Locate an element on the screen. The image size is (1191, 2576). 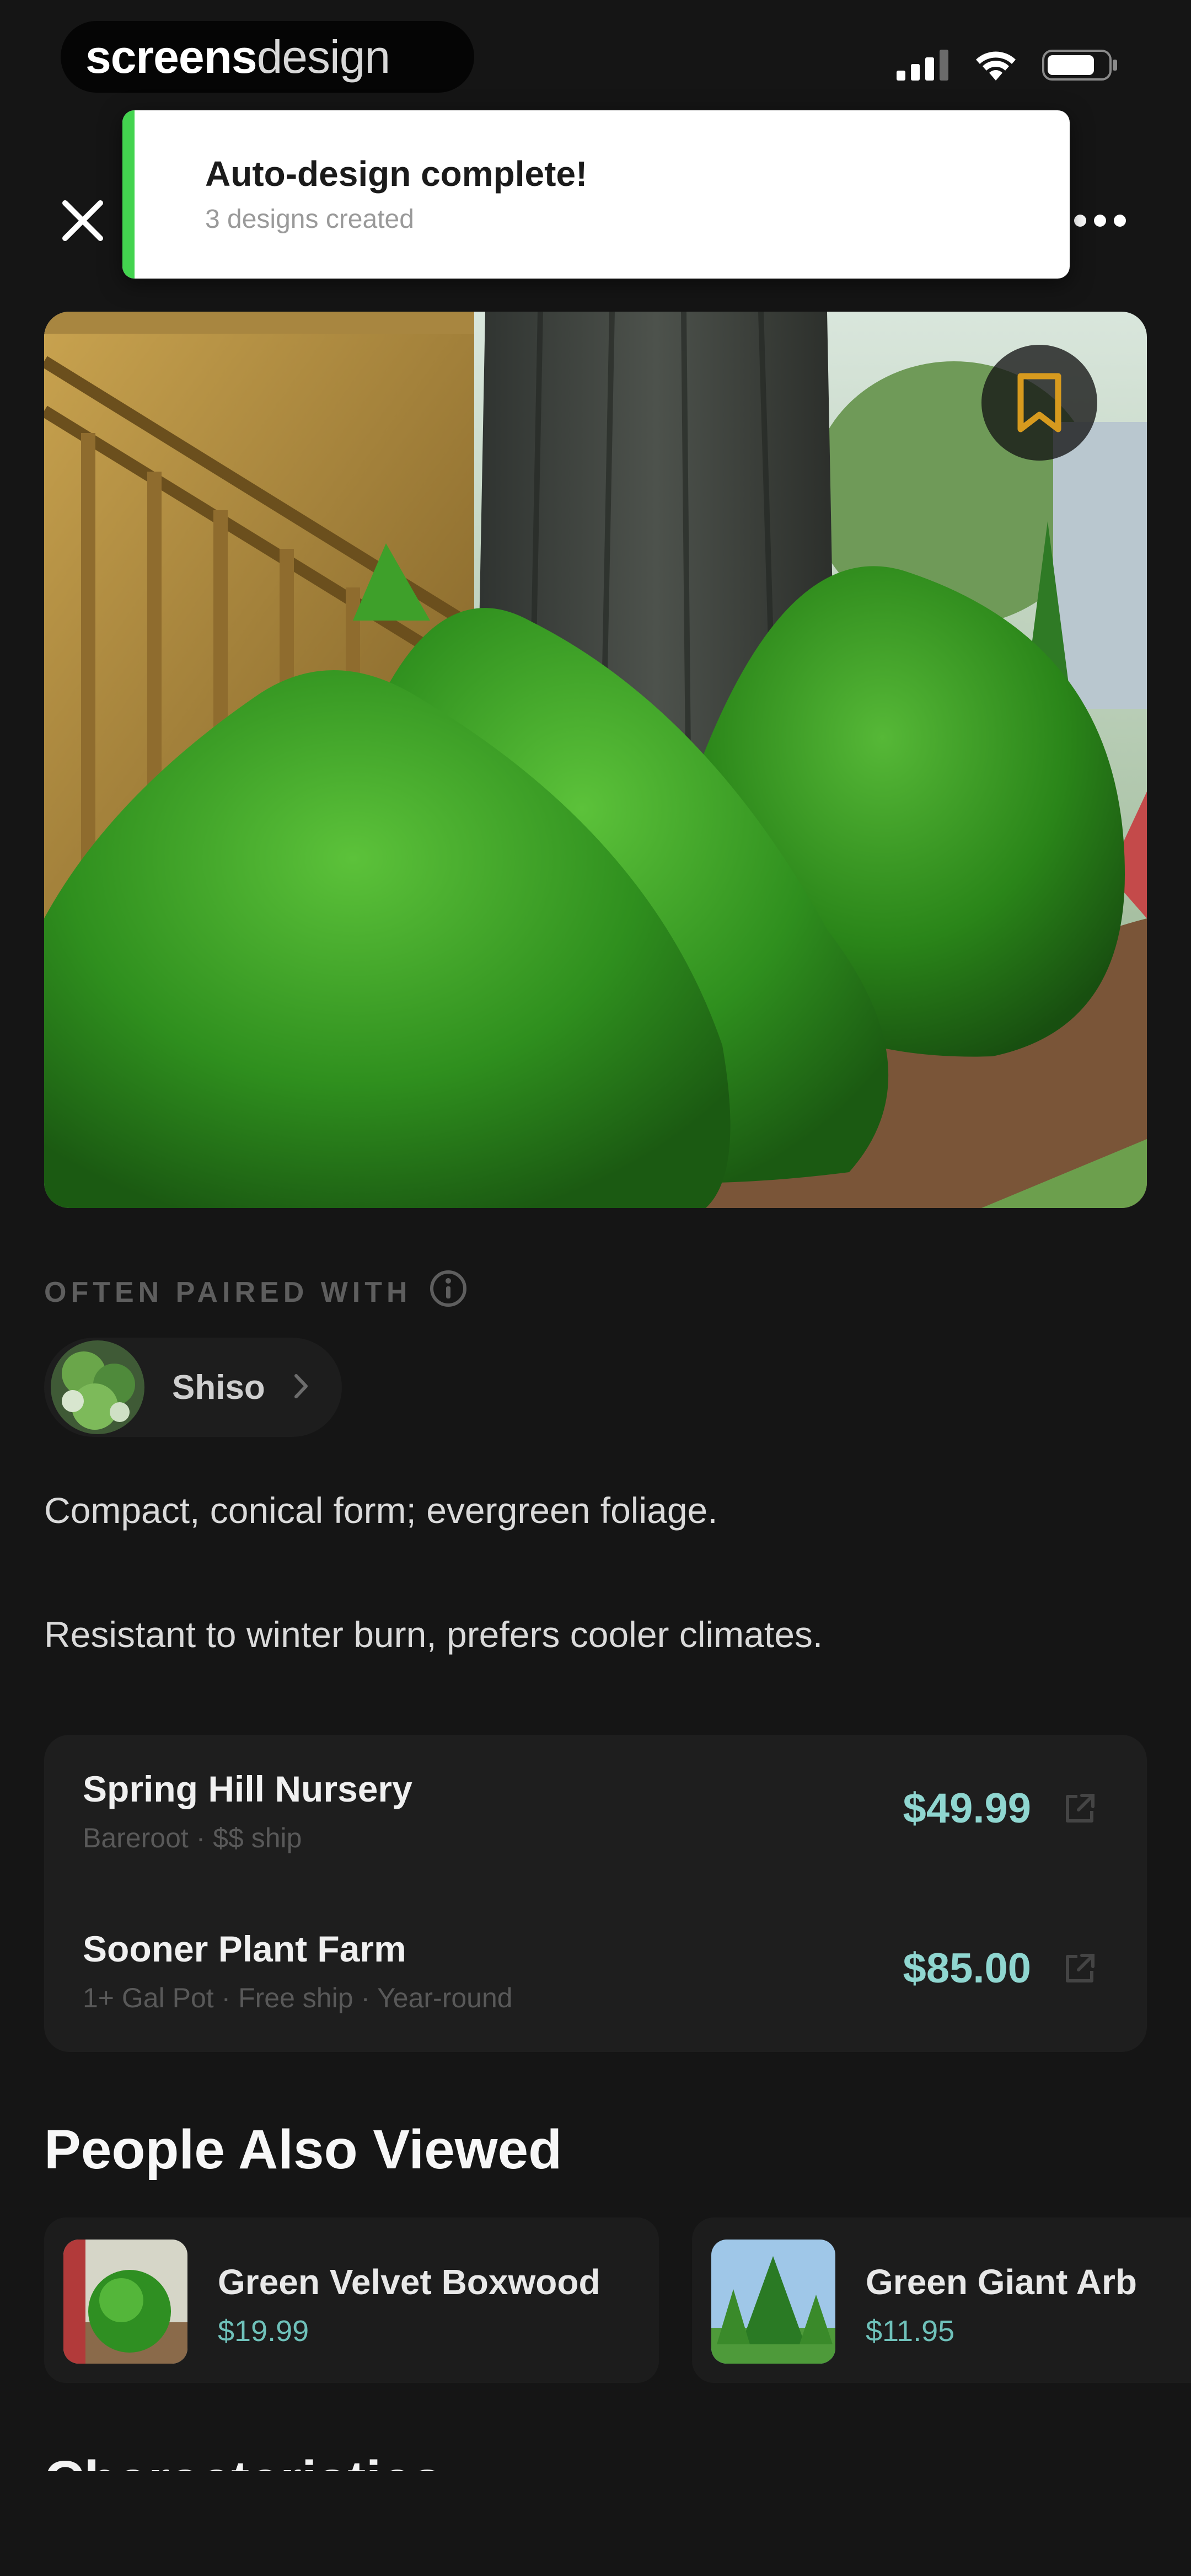
seller-meta: 1+ Gal Pot · Free ship · Year-round is located at coordinates (298, 1997).